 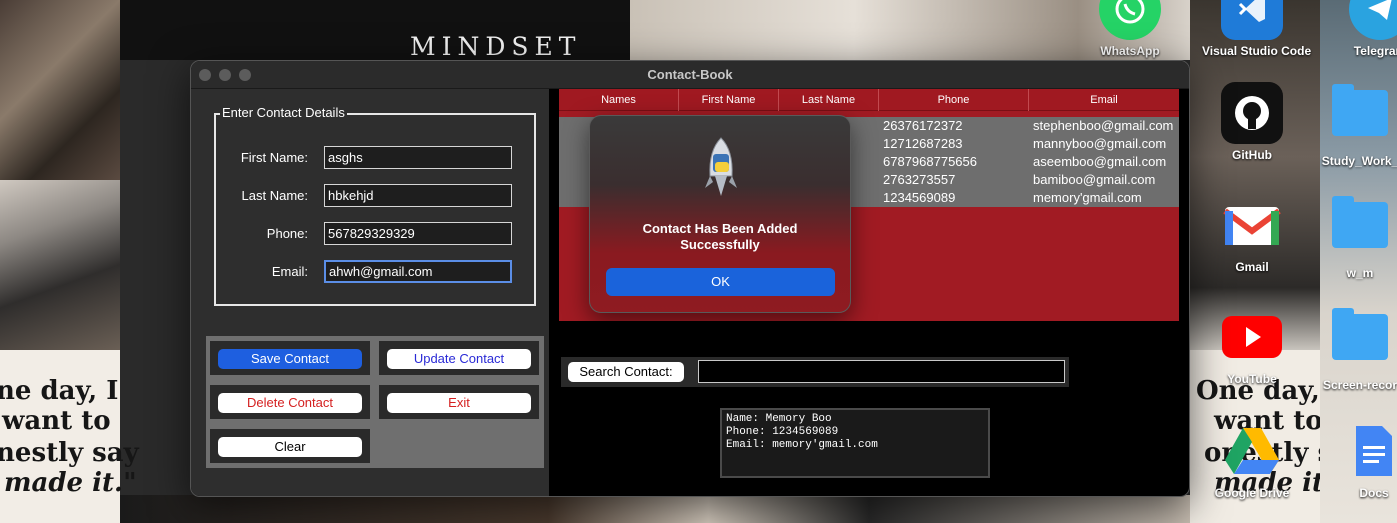 I want to click on desktop-icon-label: Docs, so click(x=1374, y=493).